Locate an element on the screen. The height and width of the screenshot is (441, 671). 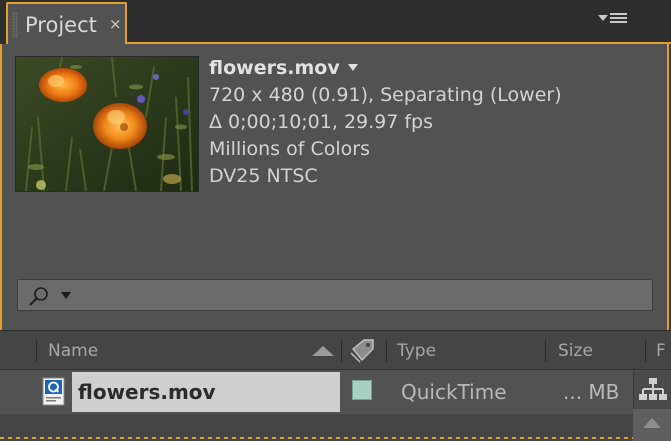
panel-menu-icon is located at coordinates (615, 20).